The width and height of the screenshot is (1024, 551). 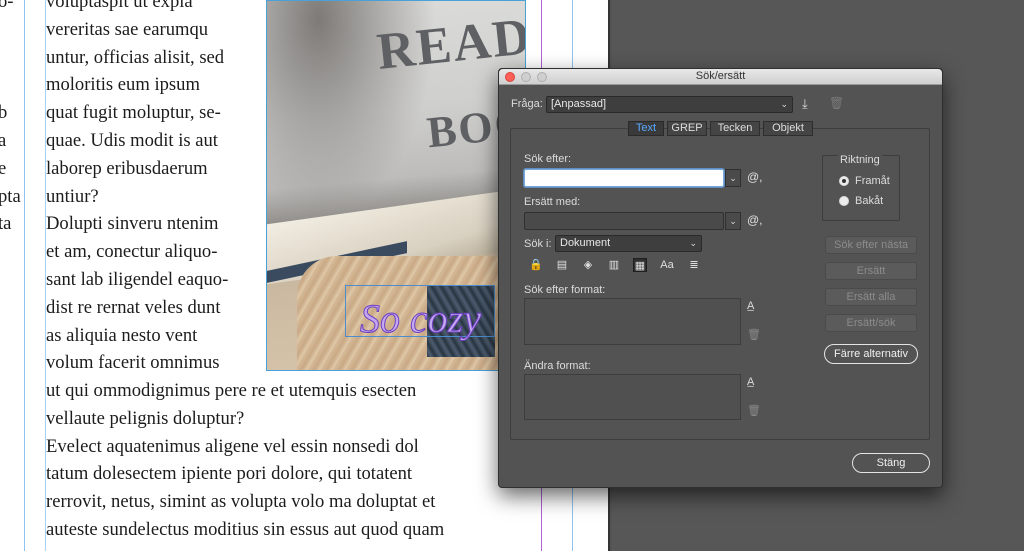 I want to click on whole-word-icon: ≣, so click(x=694, y=265).